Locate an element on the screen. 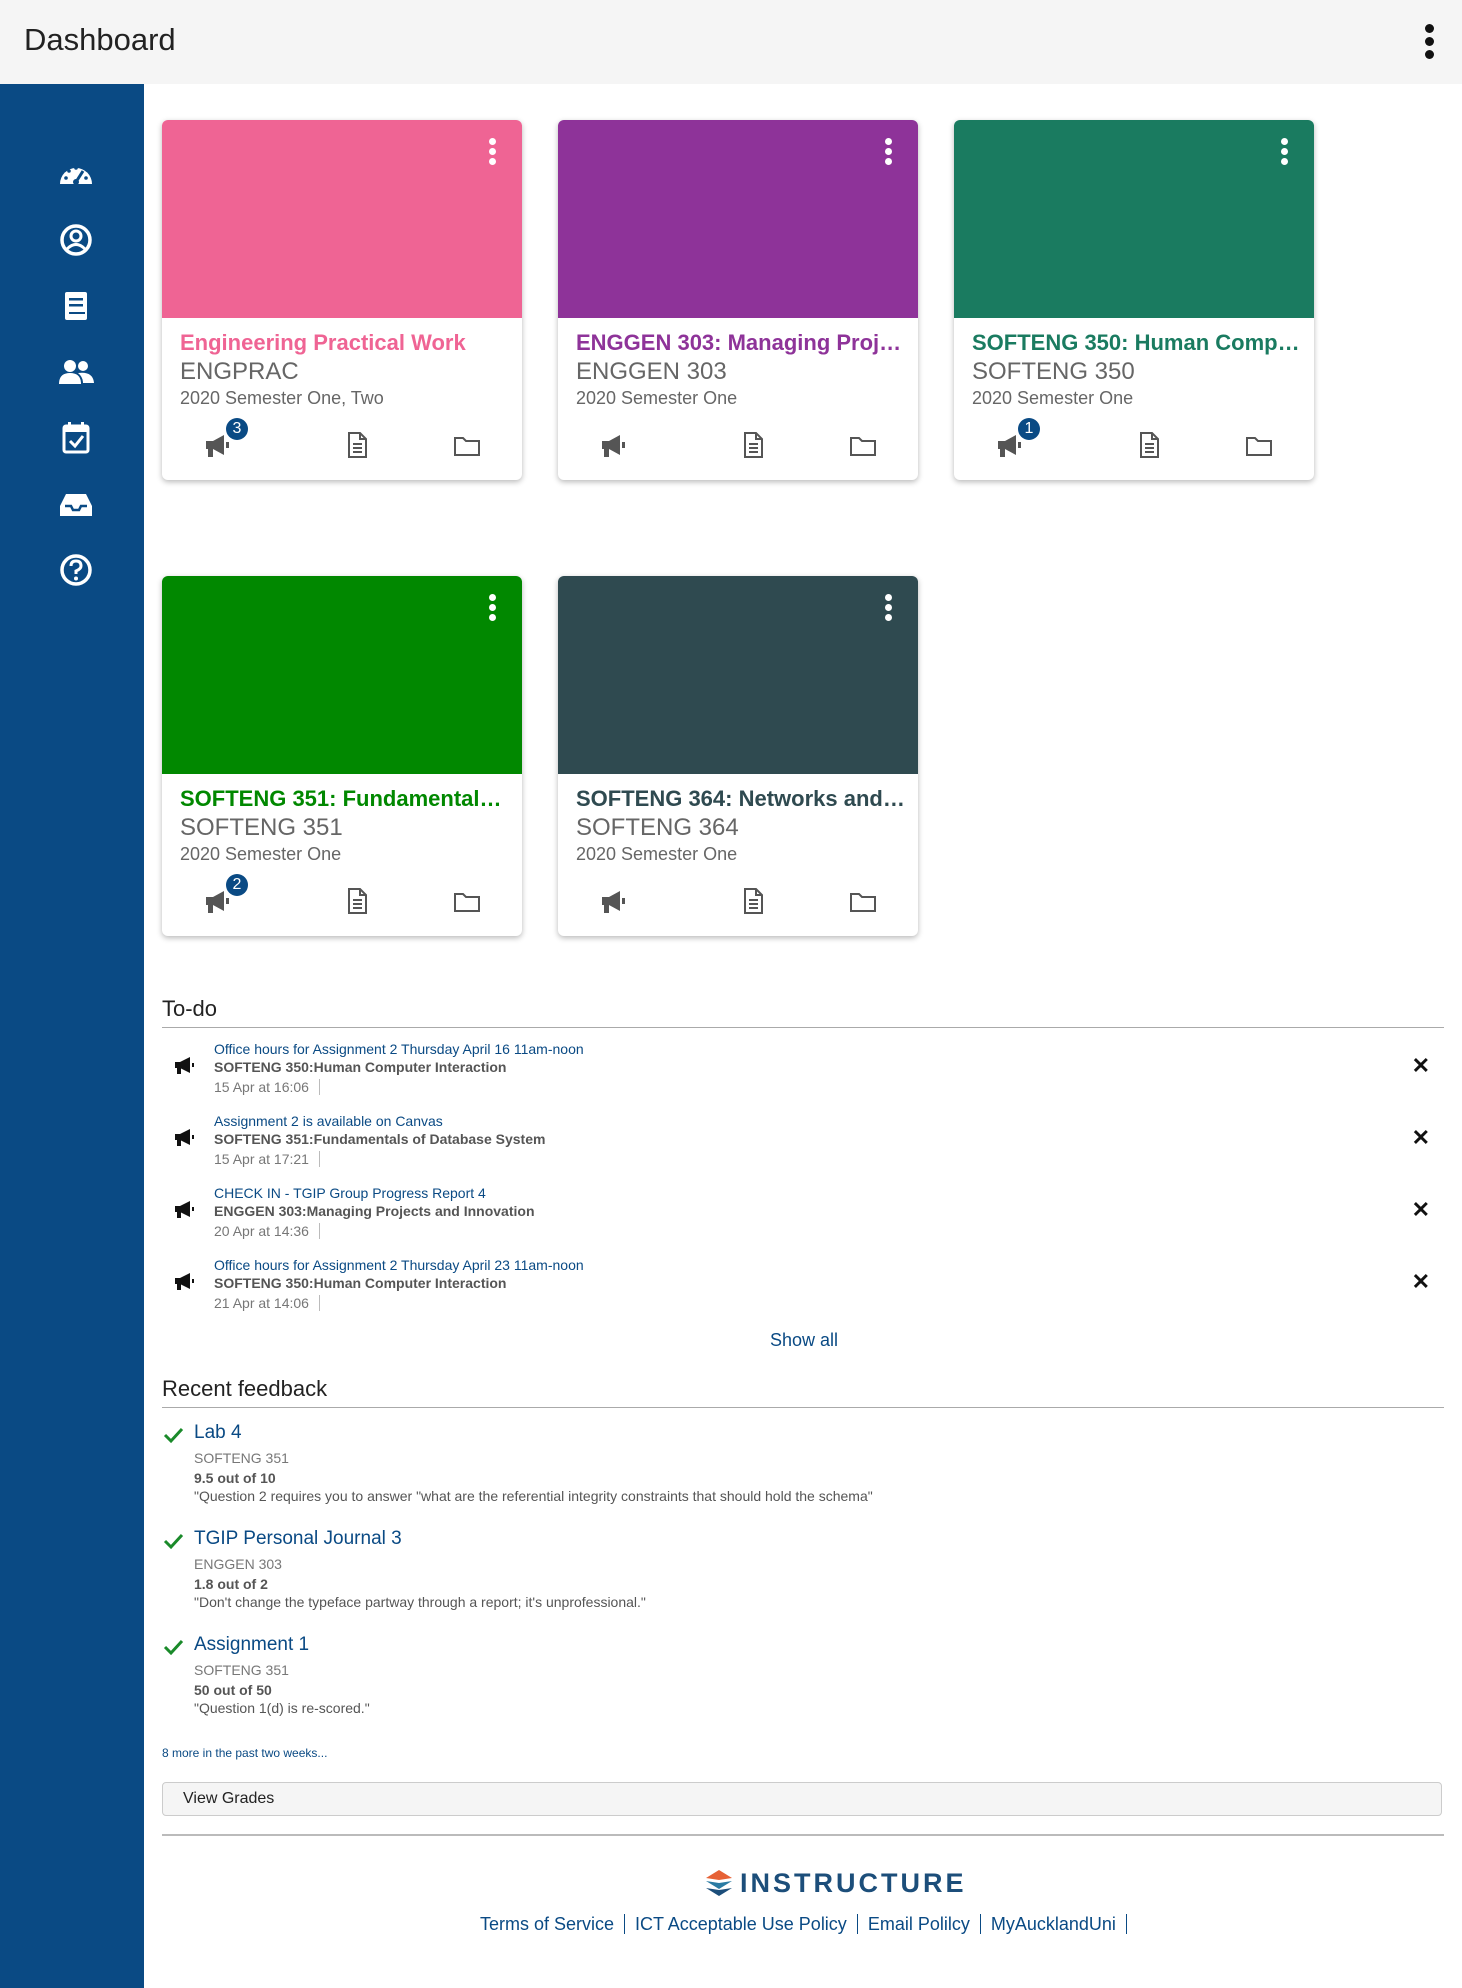 This screenshot has height=1988, width=1462. todo-item-link: CHECK IN - TGIP Group Progress Report 4 is located at coordinates (350, 1193).